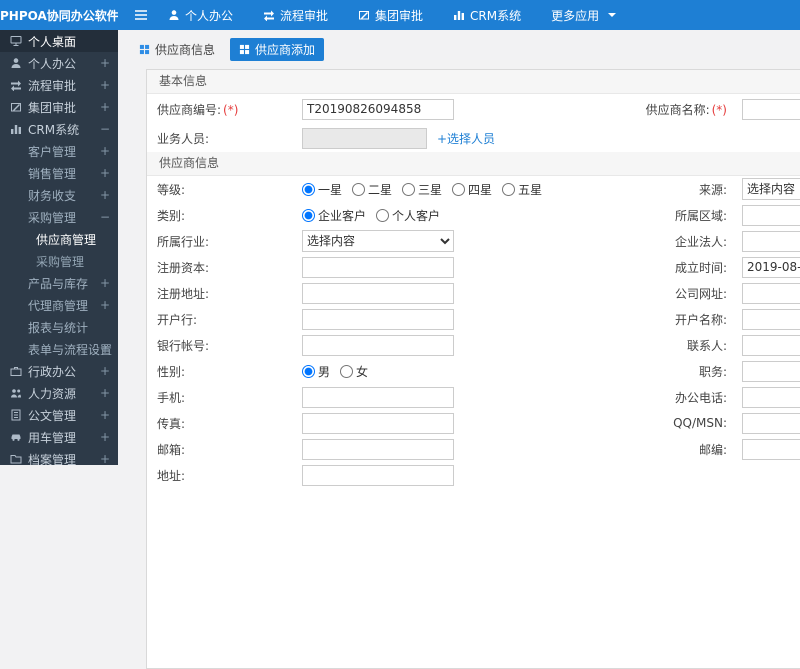 This screenshot has height=669, width=800. Describe the element at coordinates (522, 189) in the screenshot. I see `level-option: 五星` at that location.